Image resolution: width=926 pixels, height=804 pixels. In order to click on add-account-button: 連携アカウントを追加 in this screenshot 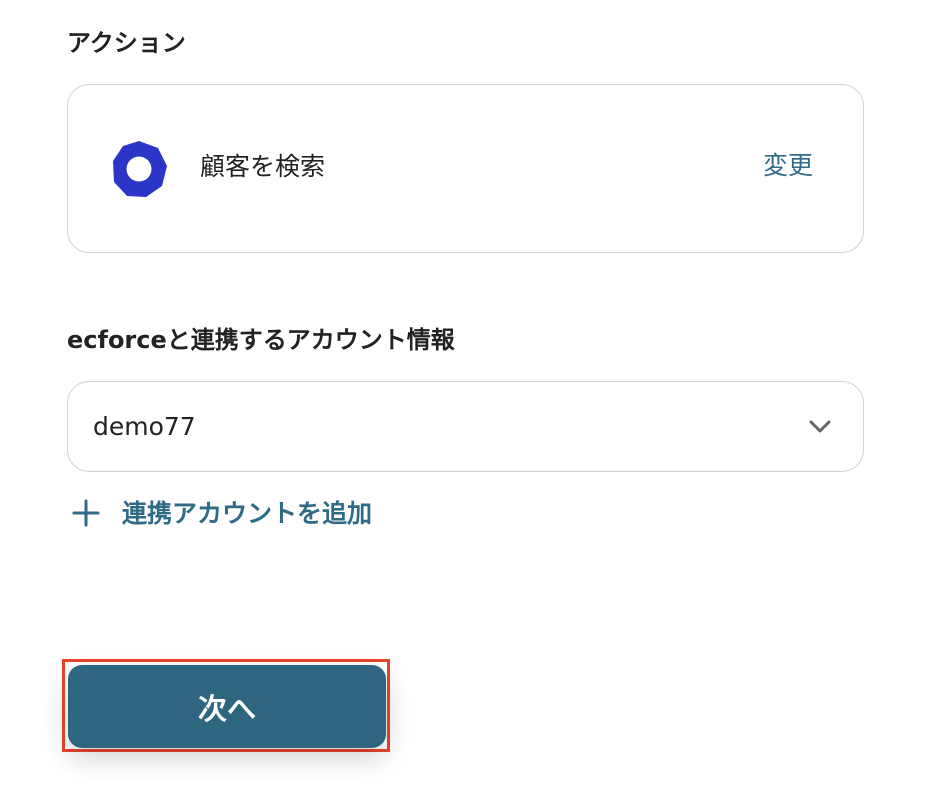, I will do `click(222, 513)`.